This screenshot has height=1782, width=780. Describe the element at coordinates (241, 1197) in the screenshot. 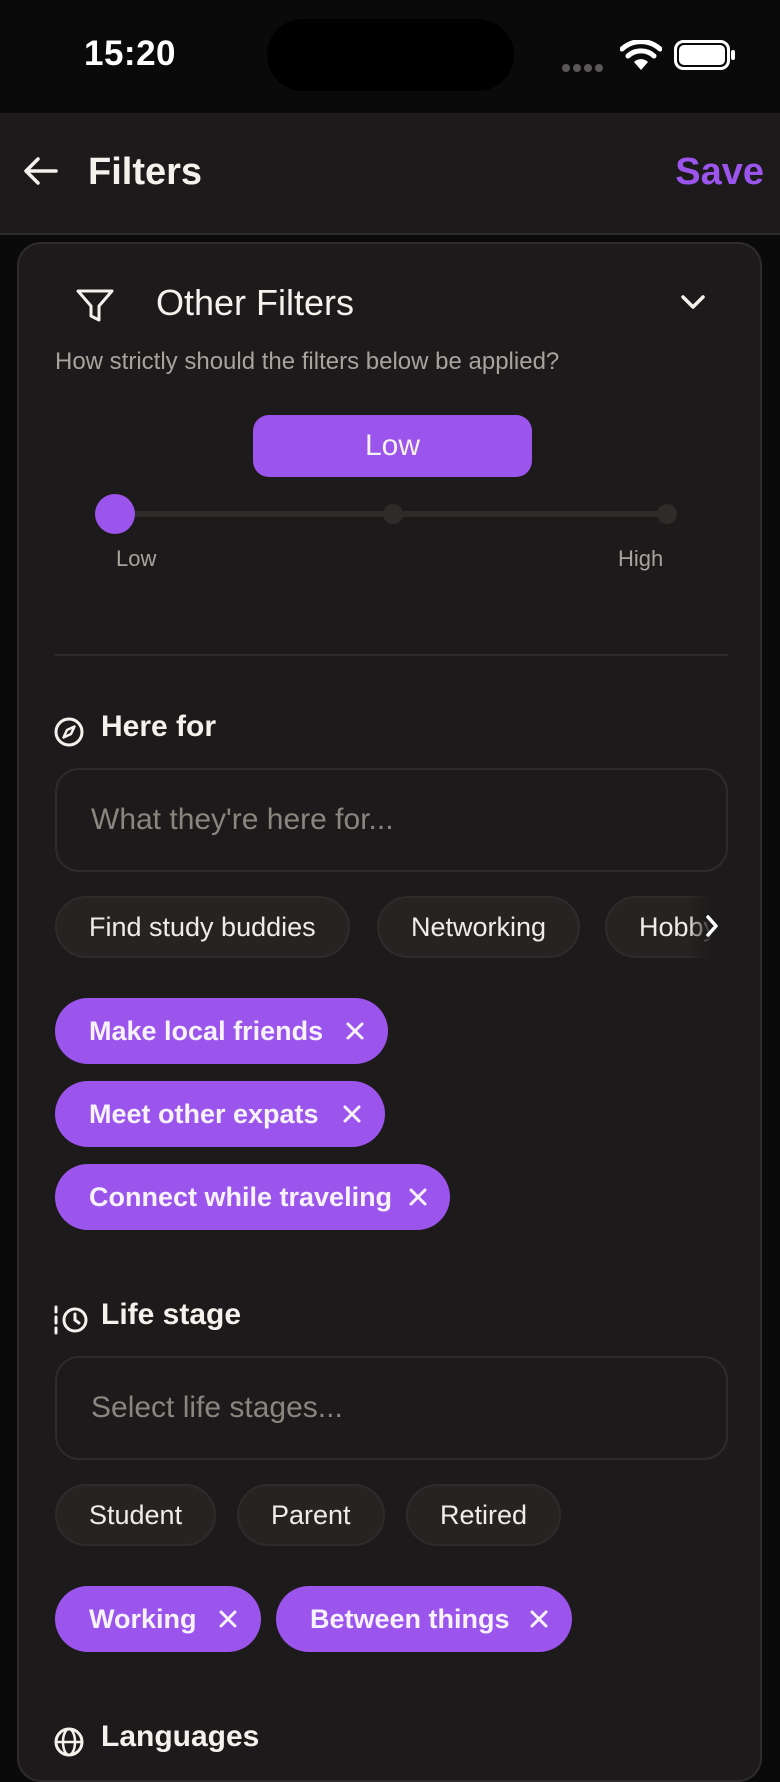

I see `selected-chip-label: Connect while traveling` at that location.